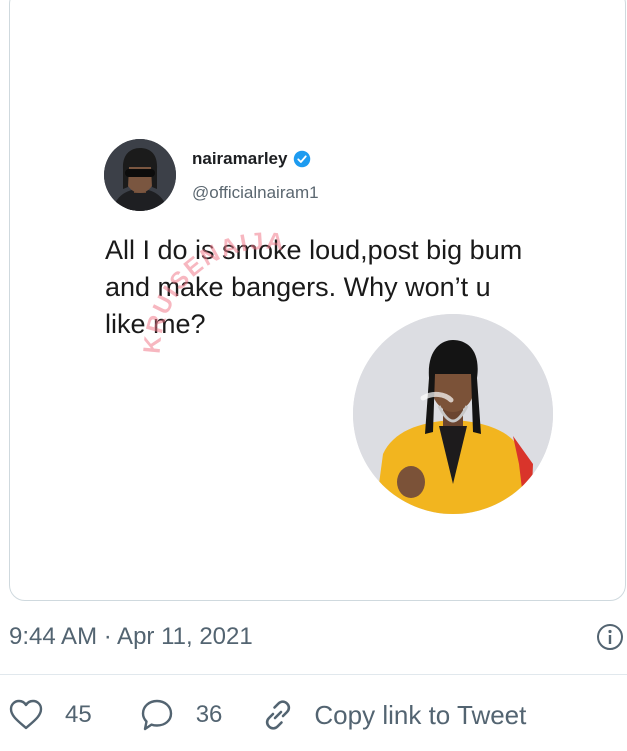 The width and height of the screenshot is (627, 751). I want to click on like-button: 45, so click(50, 715).